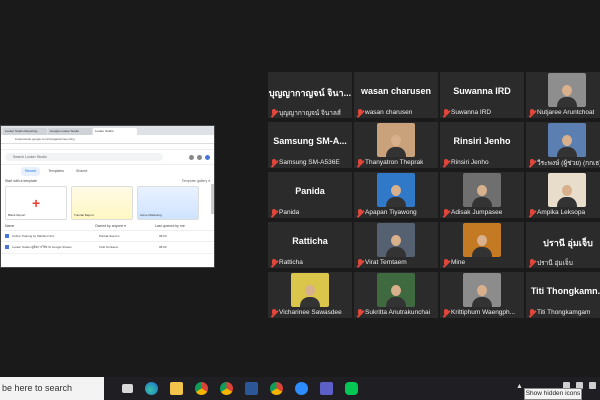 This screenshot has width=600, height=400. Describe the element at coordinates (482, 212) in the screenshot. I see `participant-name-bar: Adisak Jumpasee` at that location.